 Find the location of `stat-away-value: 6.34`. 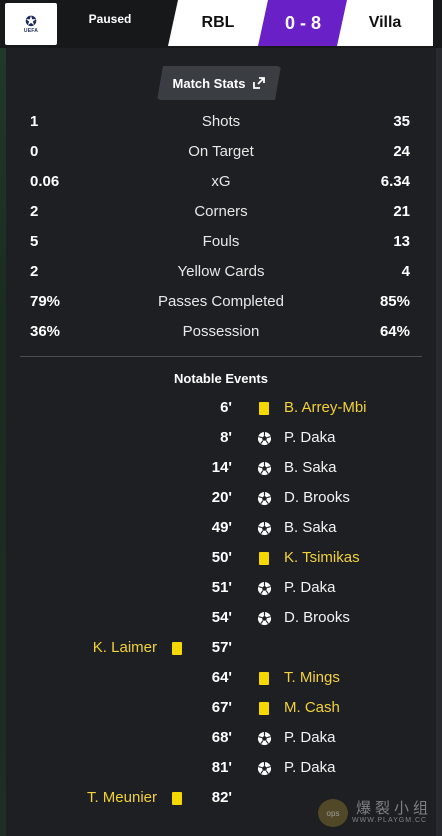

stat-away-value: 6.34 is located at coordinates (395, 181).